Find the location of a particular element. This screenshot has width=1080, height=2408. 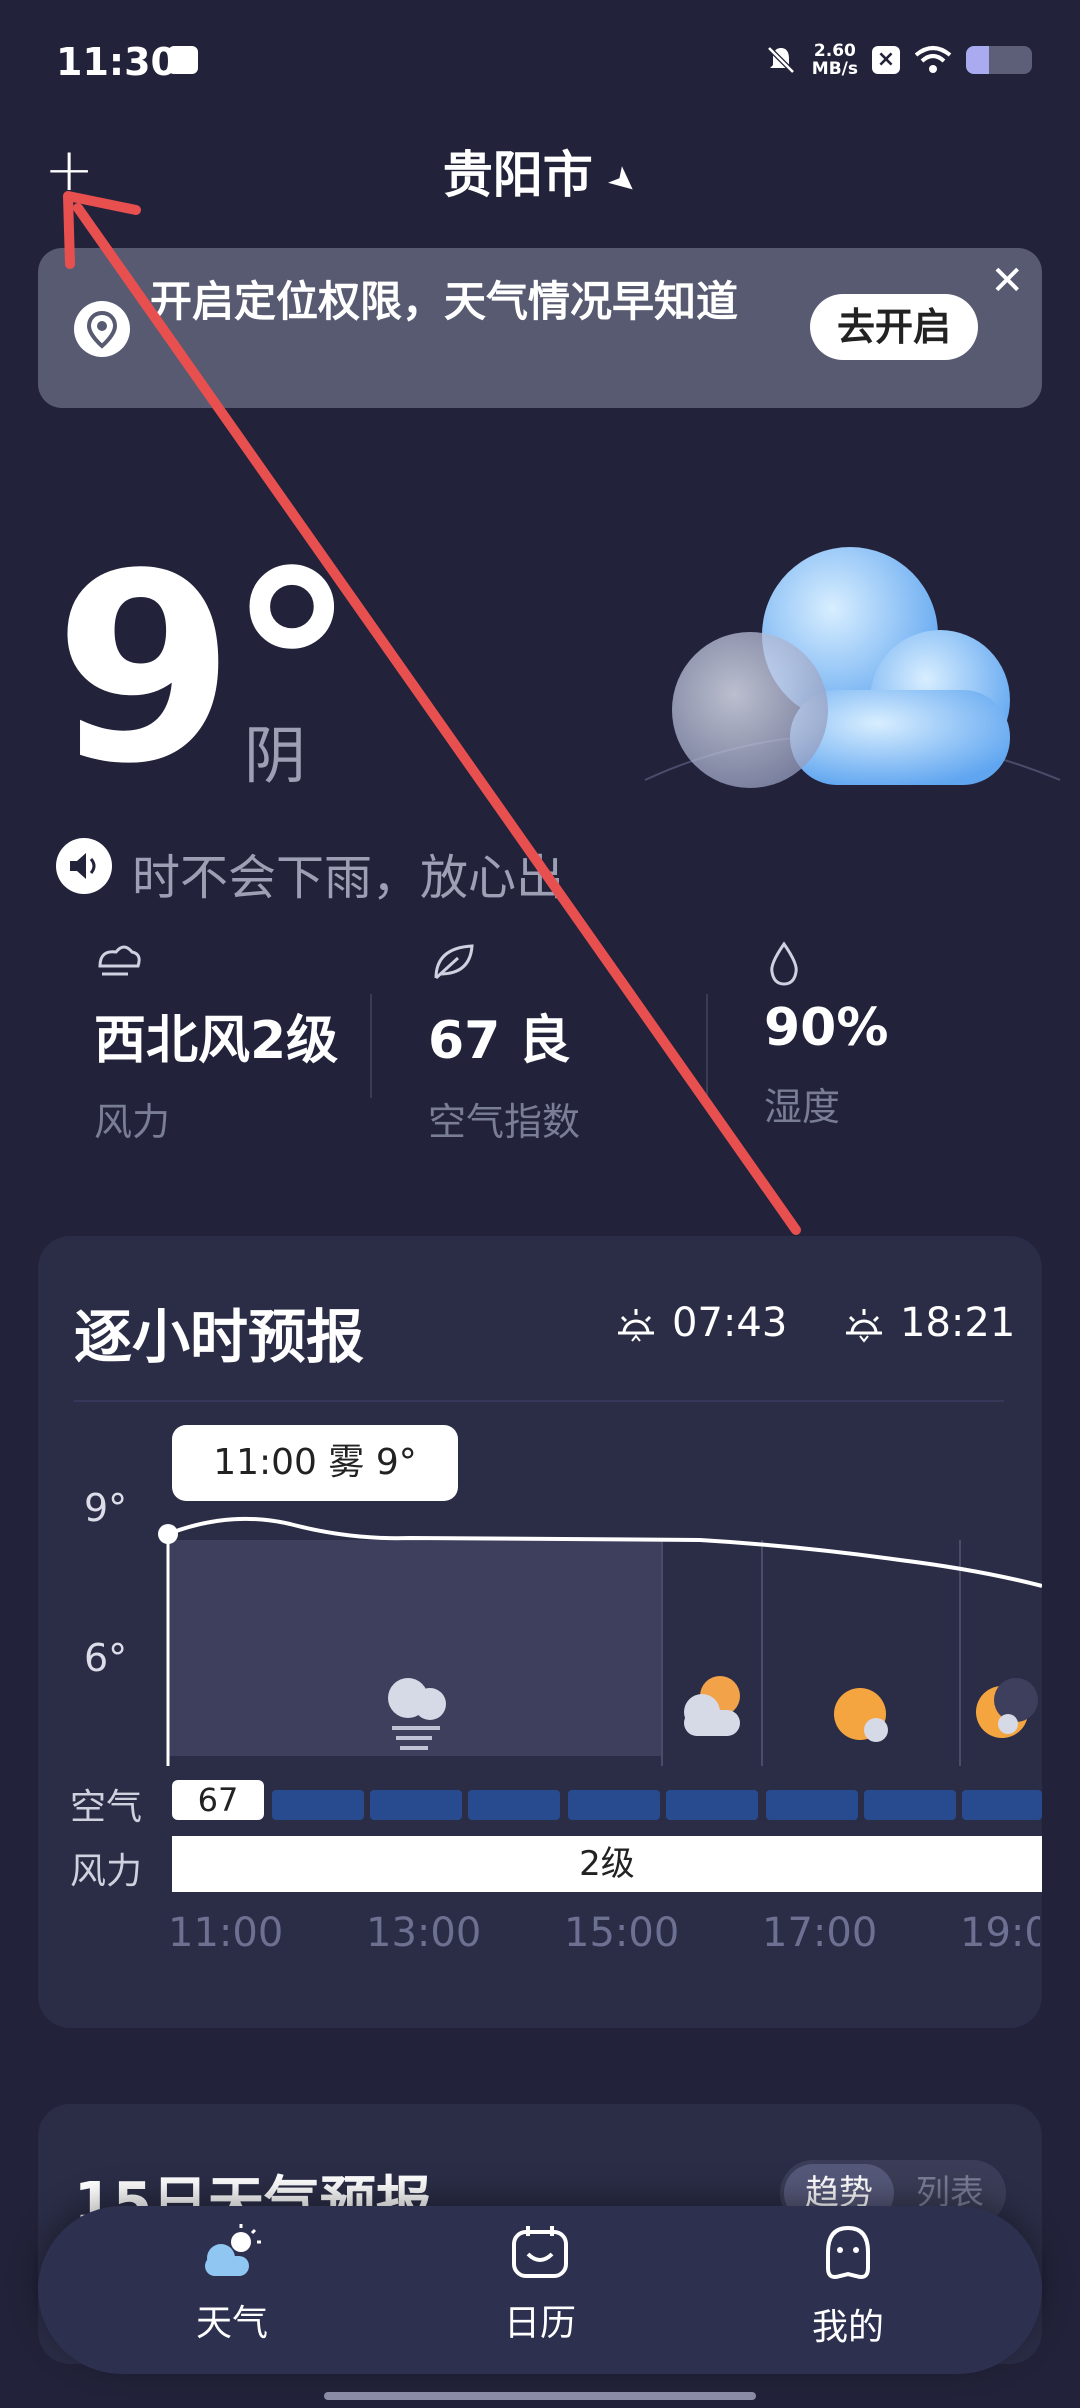

current-condition: 阴 is located at coordinates (275, 755).